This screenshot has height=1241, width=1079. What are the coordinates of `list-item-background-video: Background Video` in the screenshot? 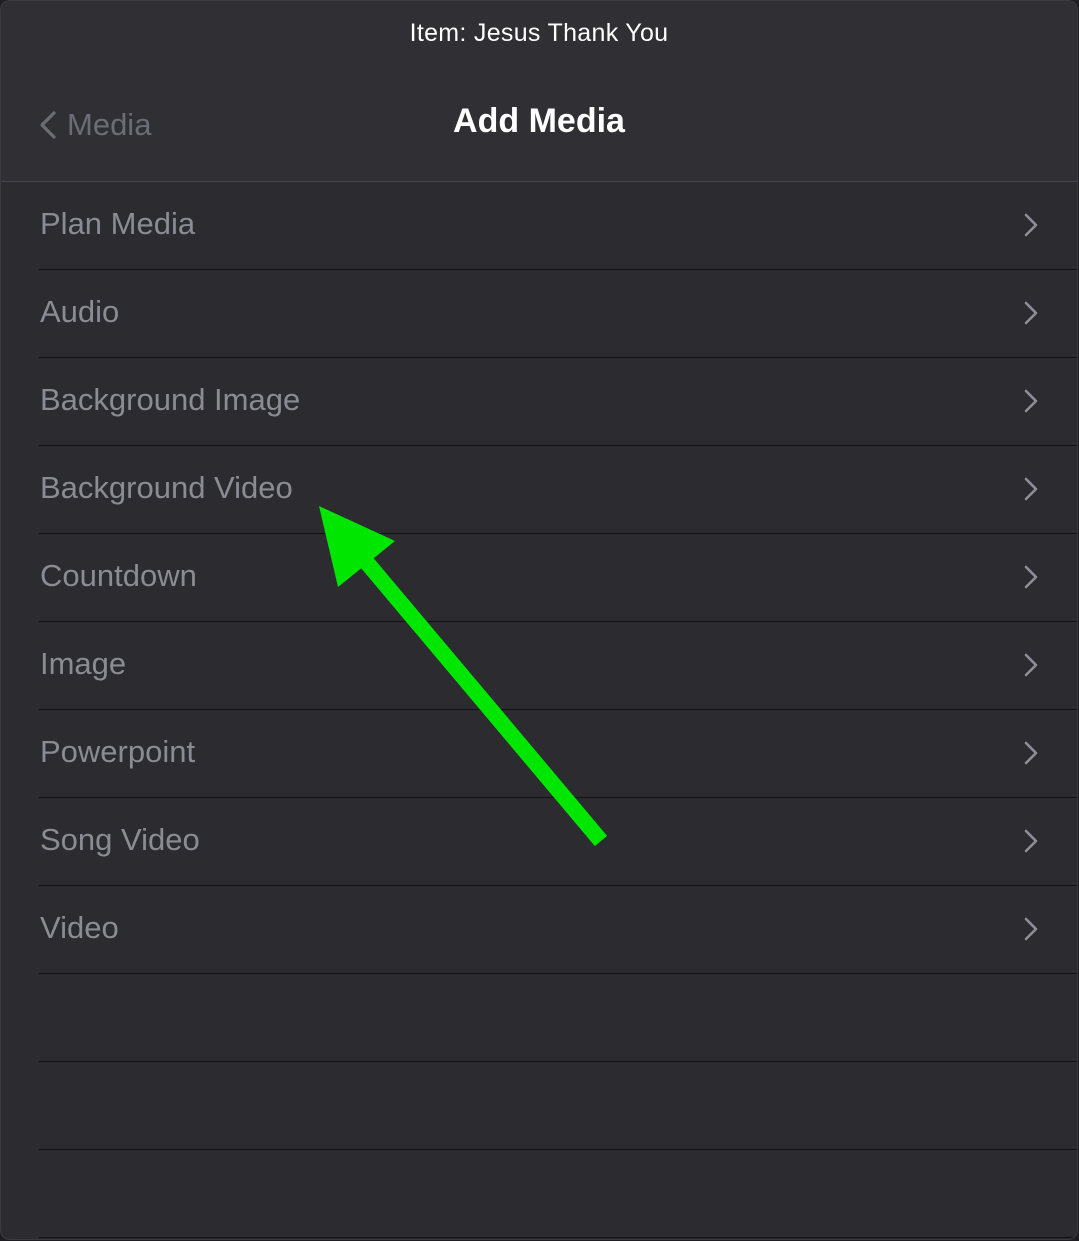 It's located at (558, 490).